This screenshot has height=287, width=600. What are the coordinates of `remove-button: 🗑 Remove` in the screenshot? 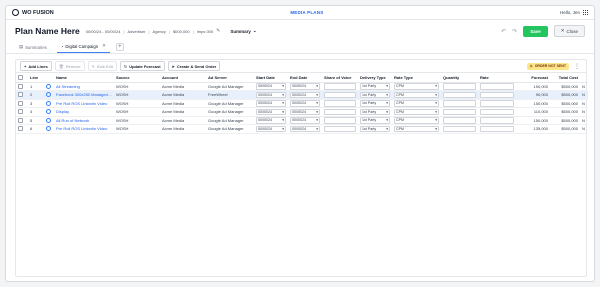 It's located at (69, 66).